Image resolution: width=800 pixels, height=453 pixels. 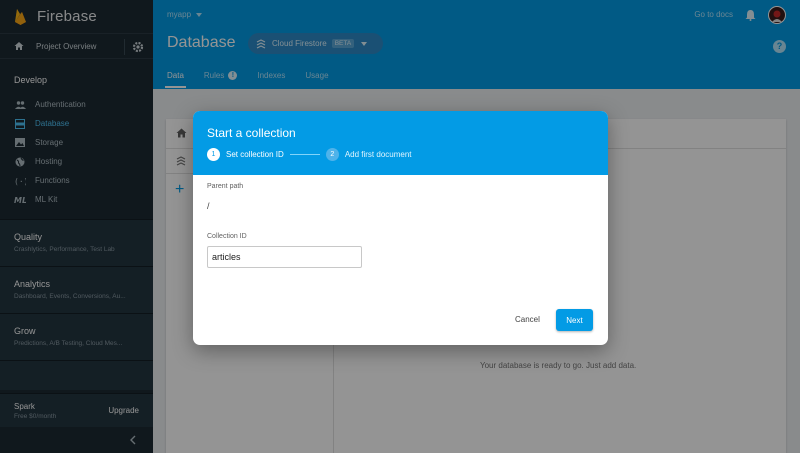 What do you see at coordinates (225, 186) in the screenshot?
I see `parent-path-label: Parent path` at bounding box center [225, 186].